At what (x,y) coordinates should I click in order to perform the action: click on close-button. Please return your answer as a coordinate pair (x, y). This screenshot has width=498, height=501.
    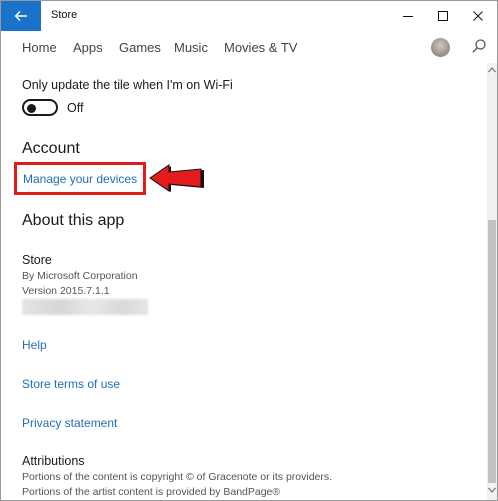
    Looking at the image, I should click on (478, 16).